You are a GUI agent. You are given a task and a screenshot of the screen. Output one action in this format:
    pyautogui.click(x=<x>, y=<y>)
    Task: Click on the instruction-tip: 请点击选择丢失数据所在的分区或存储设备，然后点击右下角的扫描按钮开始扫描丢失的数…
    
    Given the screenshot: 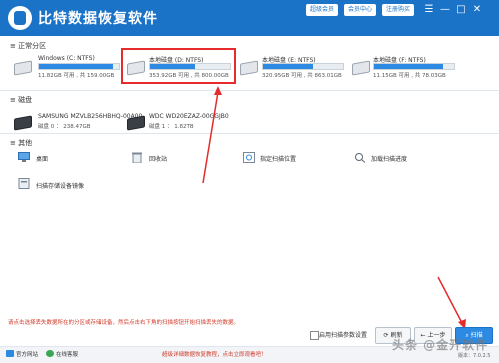 What is the action you would take?
    pyautogui.click(x=124, y=323)
    